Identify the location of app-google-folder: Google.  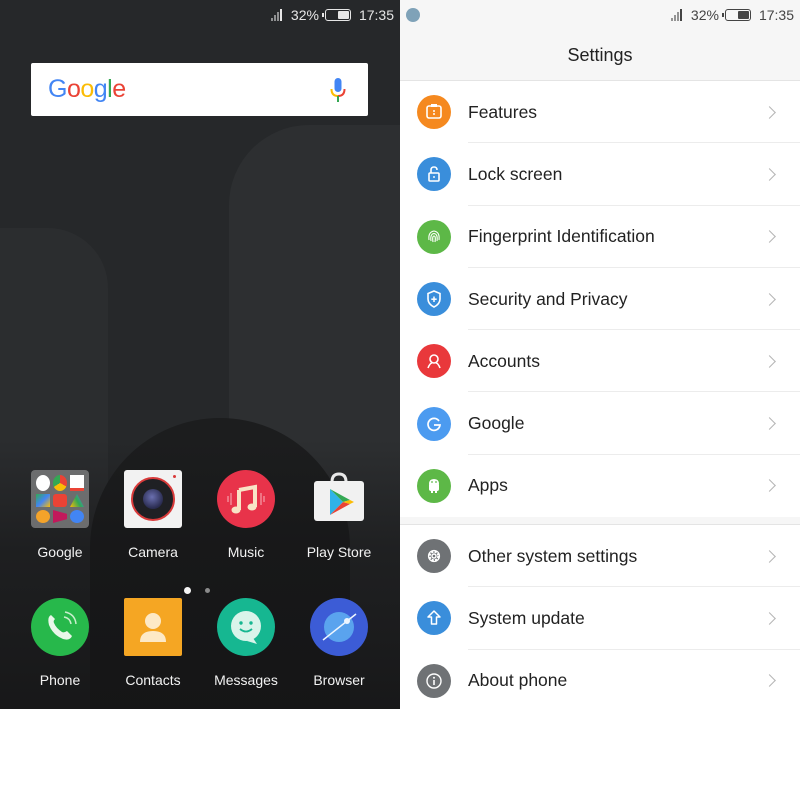
(60, 515).